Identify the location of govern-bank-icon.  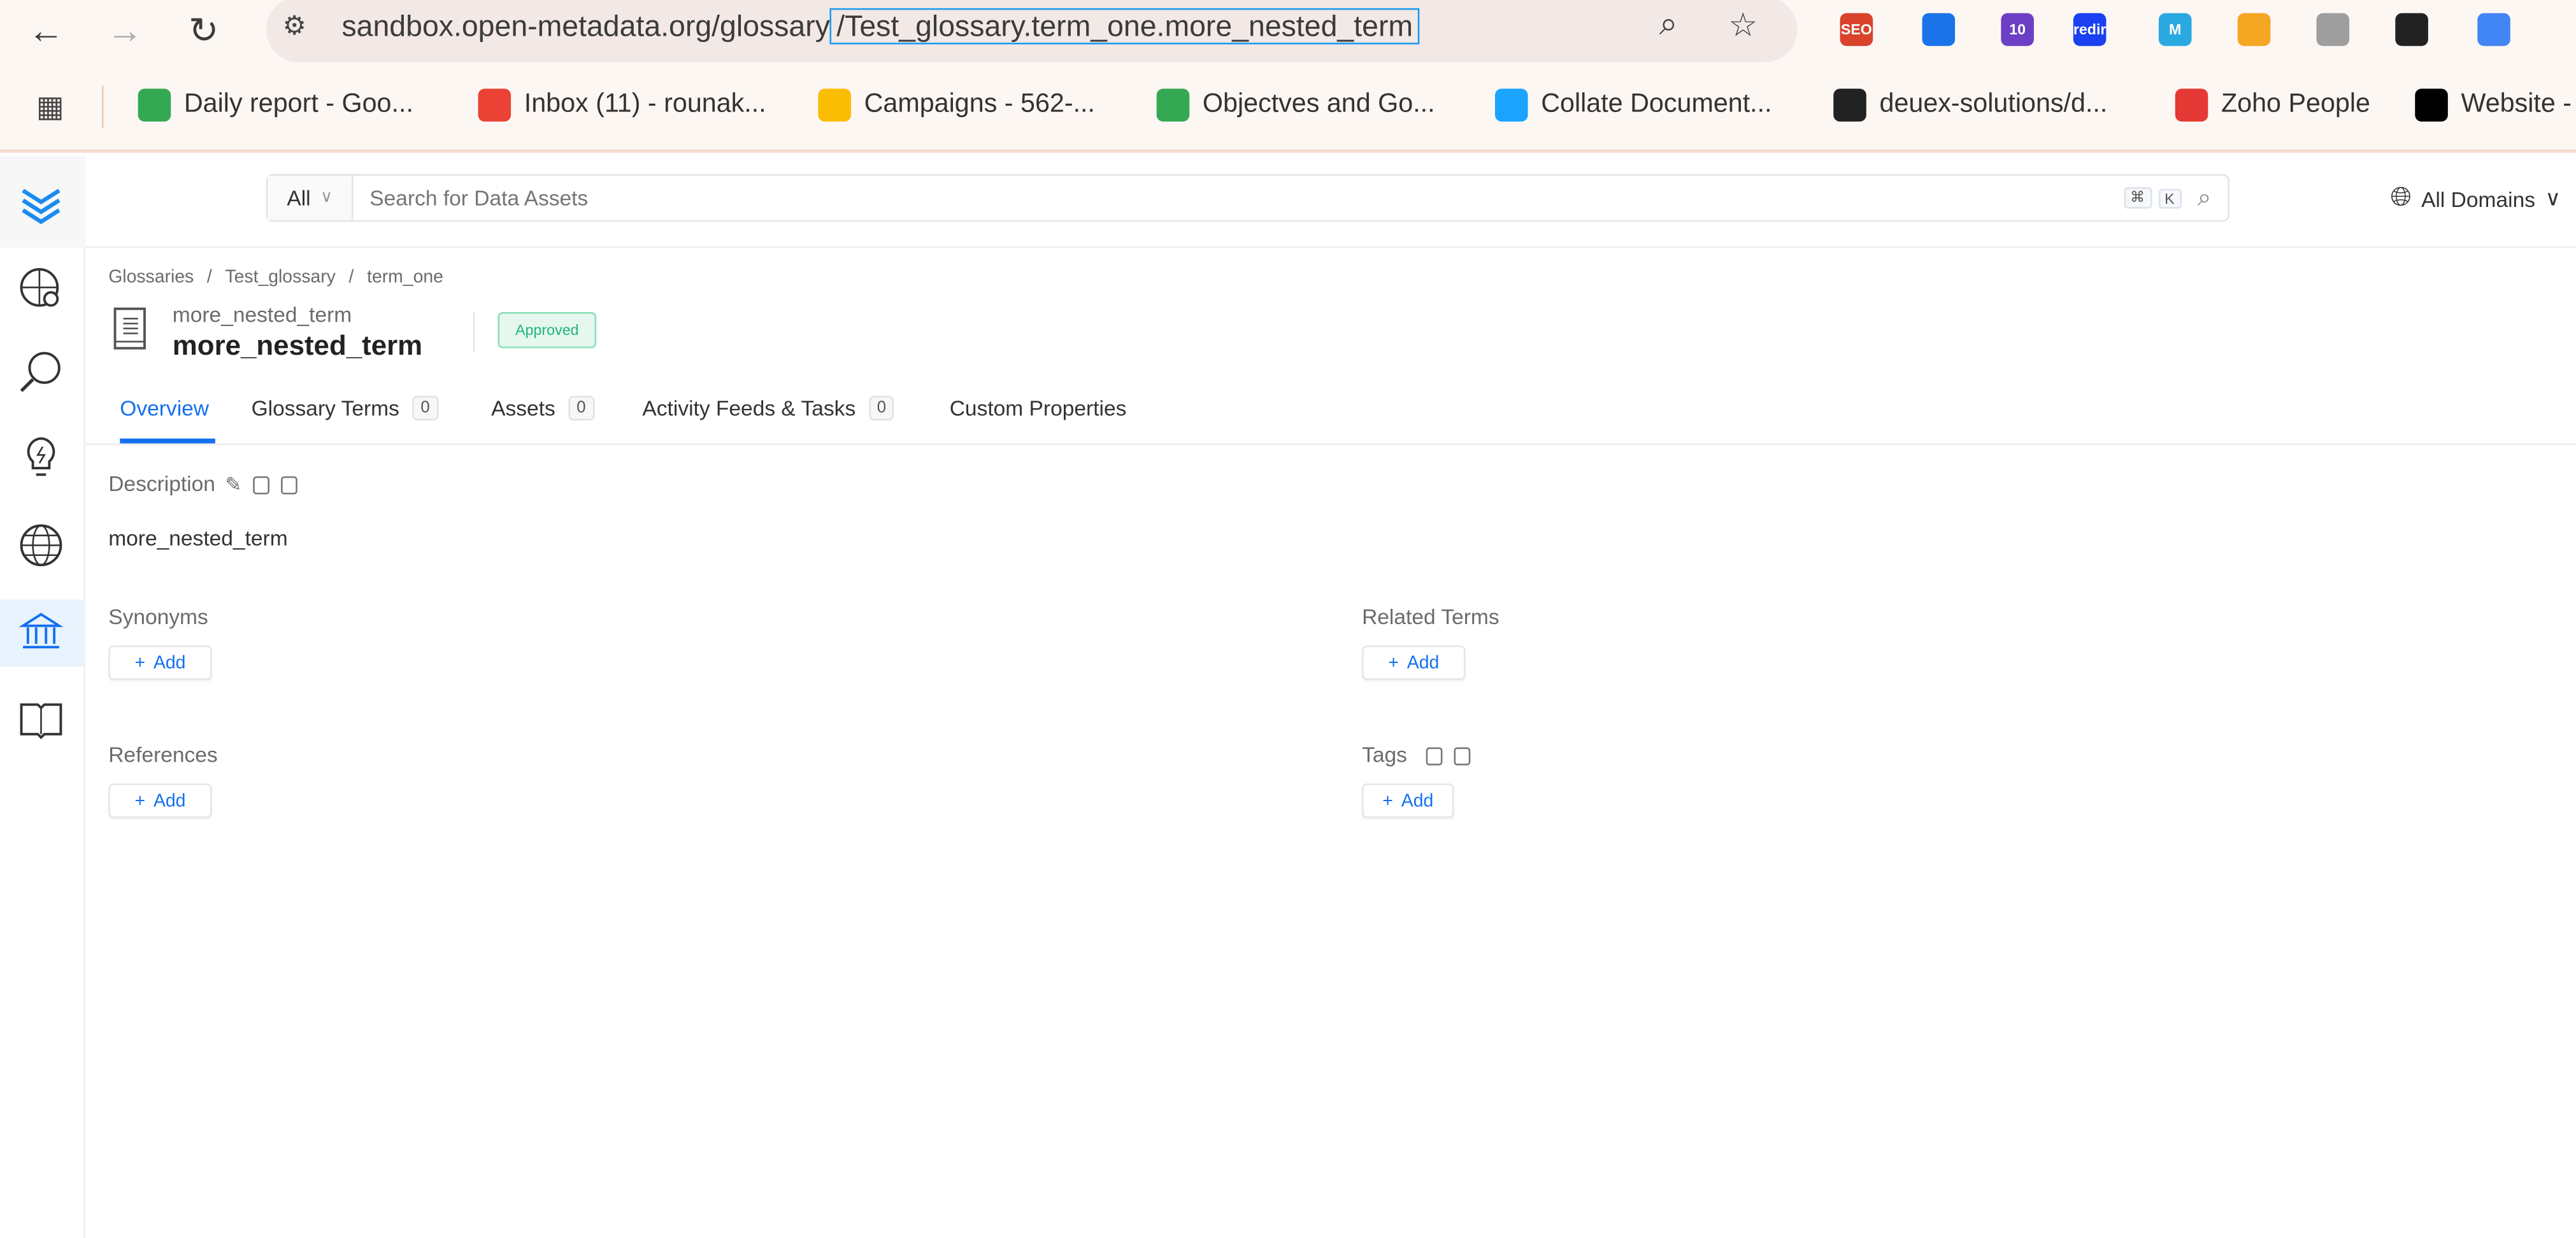
(42, 632).